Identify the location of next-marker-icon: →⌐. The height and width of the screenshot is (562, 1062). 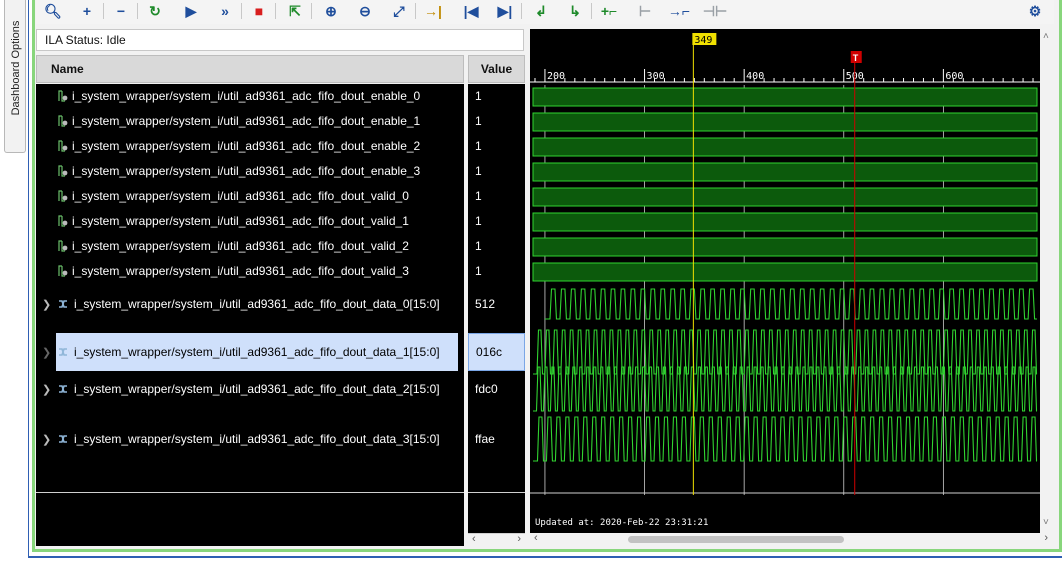
(679, 11).